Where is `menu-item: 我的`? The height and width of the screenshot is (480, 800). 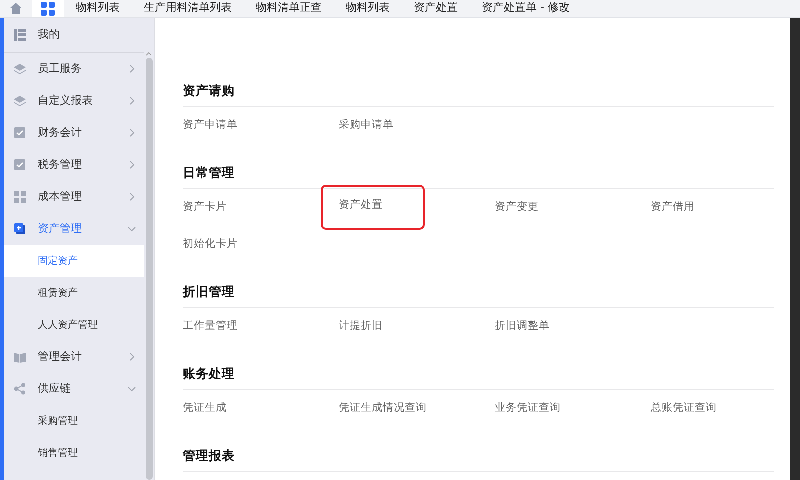
menu-item: 我的 is located at coordinates (74, 35).